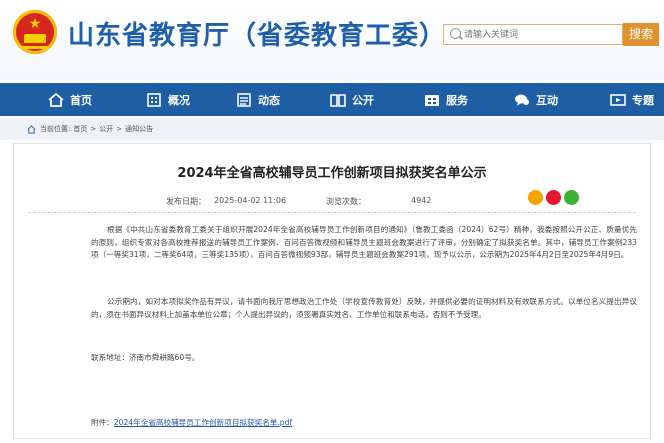  I want to click on contact-address: 联系地址：济南市舜耕路60号。, so click(145, 357).